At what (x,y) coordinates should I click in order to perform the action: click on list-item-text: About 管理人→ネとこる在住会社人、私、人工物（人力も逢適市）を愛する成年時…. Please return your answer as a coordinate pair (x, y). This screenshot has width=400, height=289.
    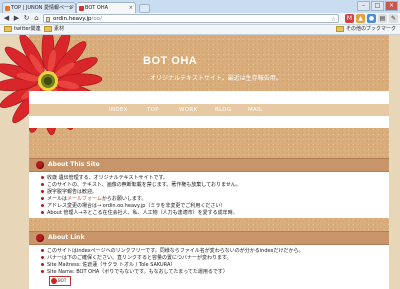
    Looking at the image, I should click on (142, 213).